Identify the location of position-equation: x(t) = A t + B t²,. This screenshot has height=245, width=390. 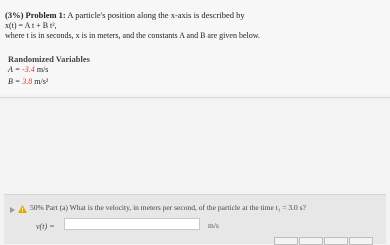
(31, 25).